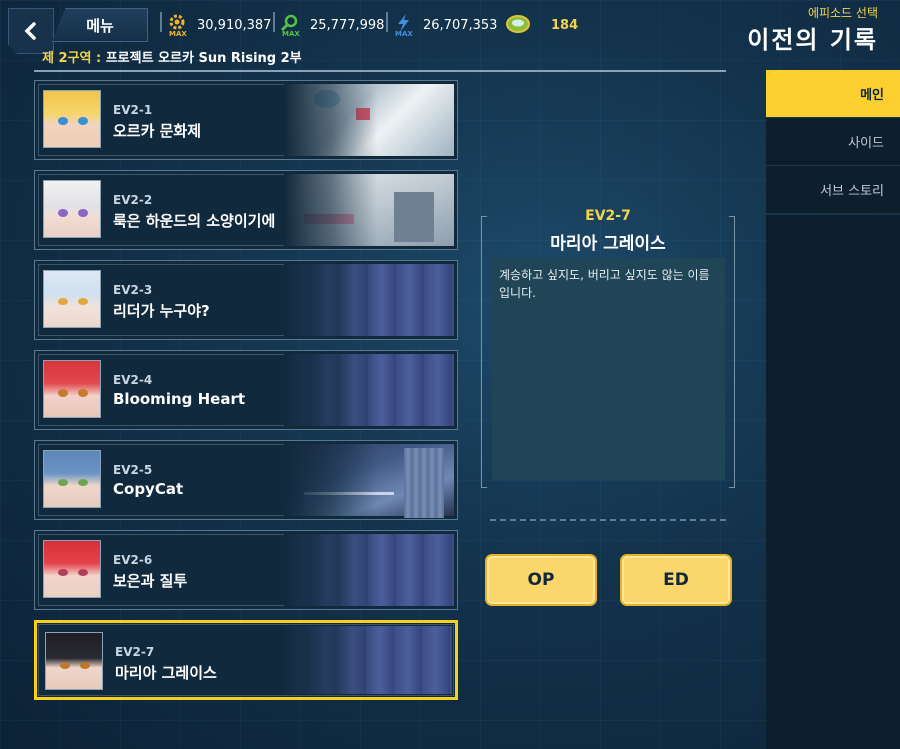  I want to click on episode-name: 리더가 누구야?, so click(161, 311).